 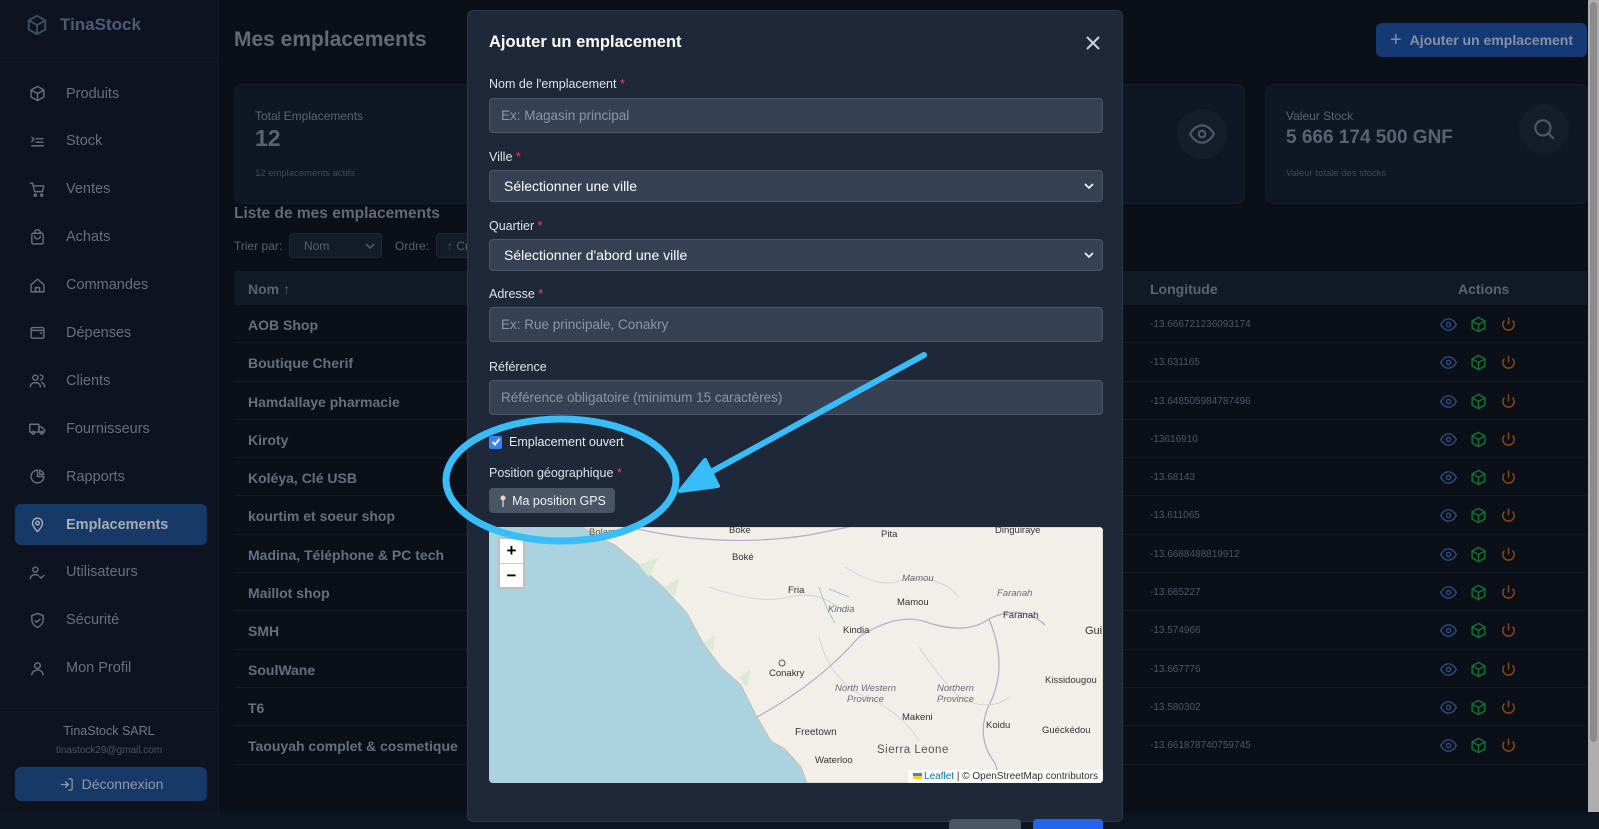 I want to click on map-label: Makeni, so click(x=917, y=717).